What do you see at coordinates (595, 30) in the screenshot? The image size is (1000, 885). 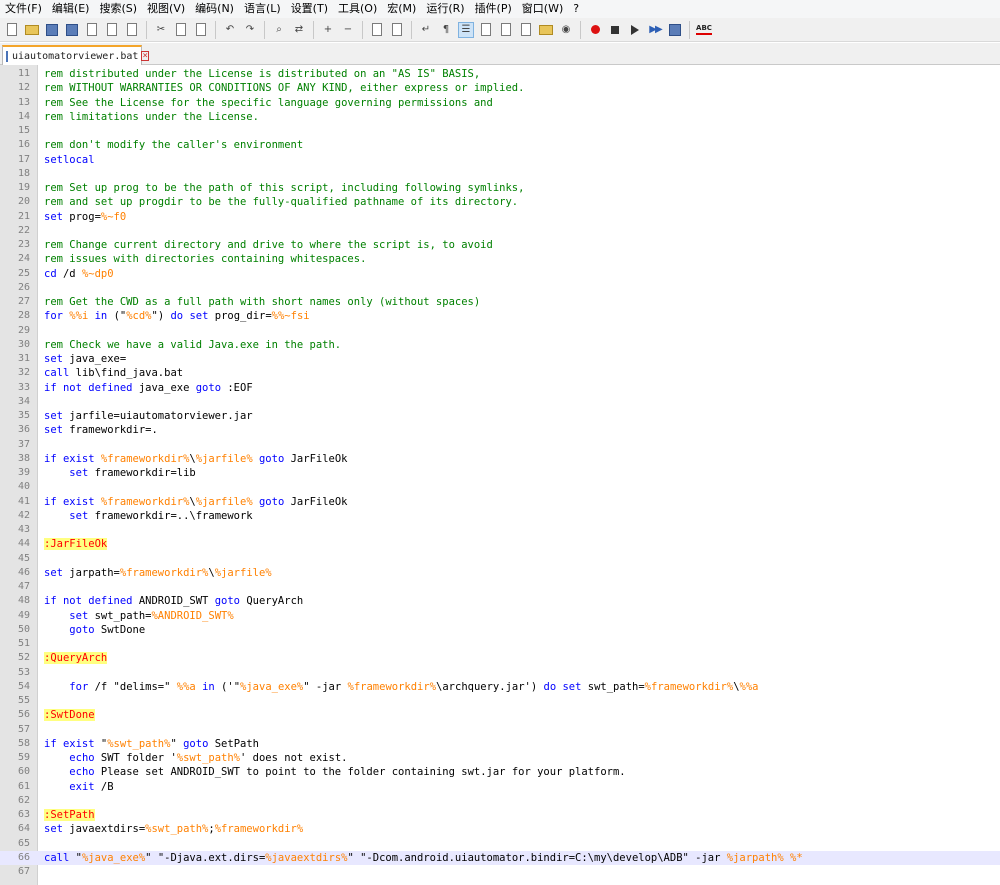 I see `record-macro-icon` at bounding box center [595, 30].